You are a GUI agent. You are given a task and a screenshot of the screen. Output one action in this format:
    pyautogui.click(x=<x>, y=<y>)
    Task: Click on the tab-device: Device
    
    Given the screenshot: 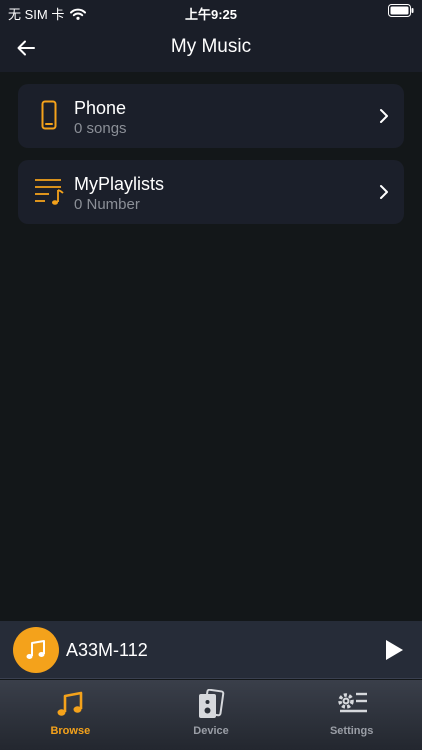 What is the action you would take?
    pyautogui.click(x=211, y=715)
    